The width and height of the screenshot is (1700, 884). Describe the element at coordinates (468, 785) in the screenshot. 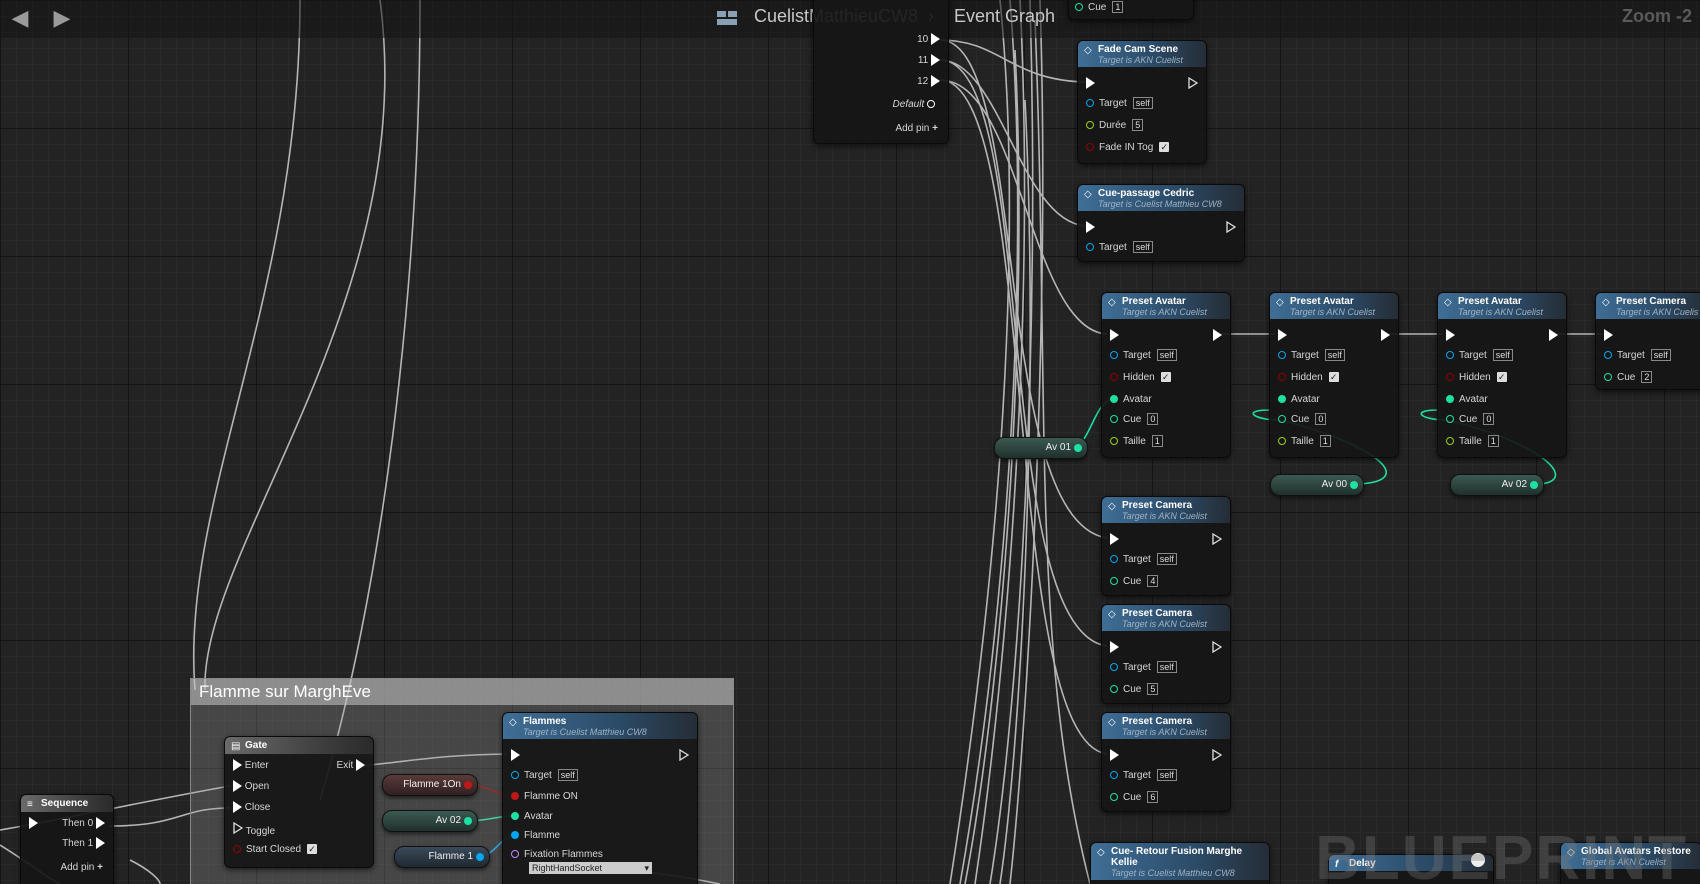

I see `bool-pin-icon` at that location.